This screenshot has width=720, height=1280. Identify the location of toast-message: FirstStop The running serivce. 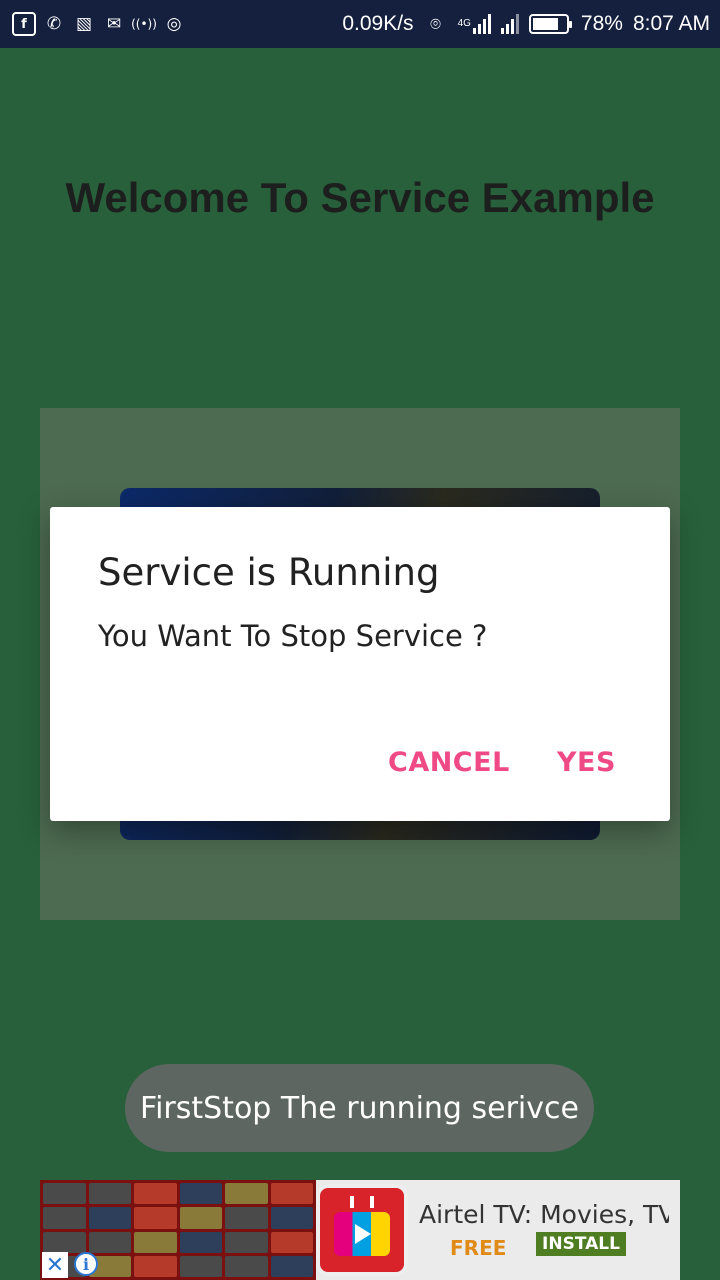
(359, 1108).